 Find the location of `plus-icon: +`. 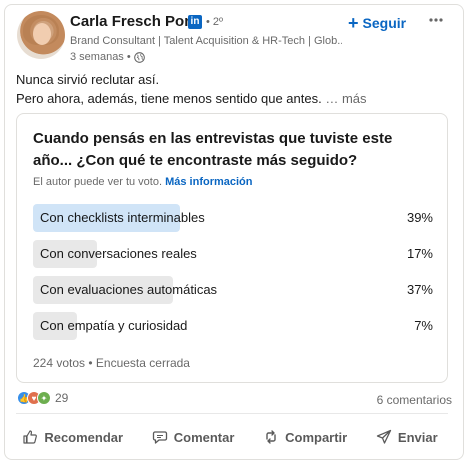

plus-icon: + is located at coordinates (353, 23).